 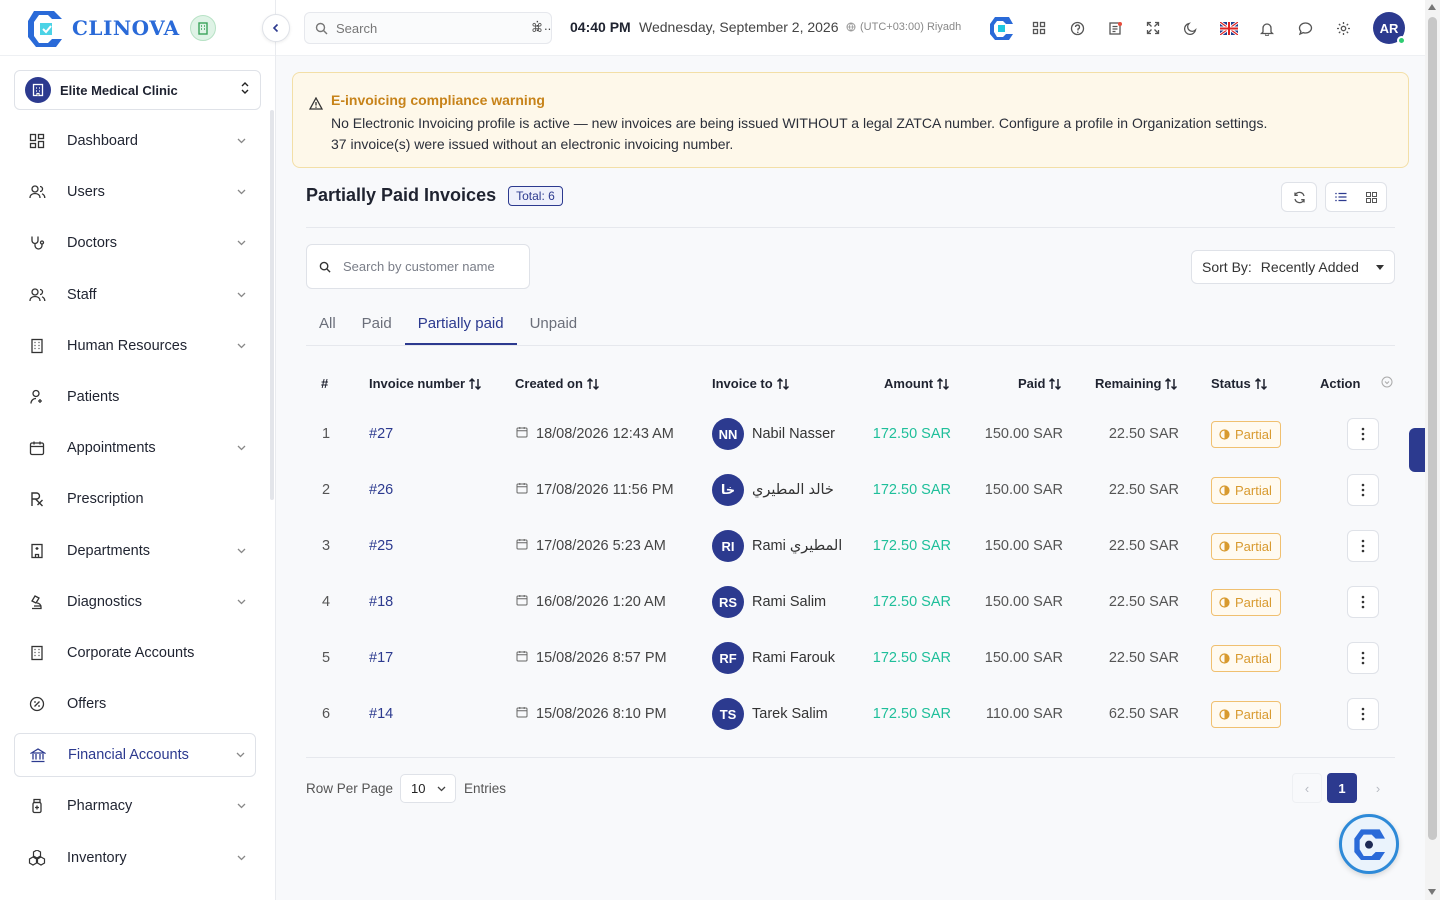 I want to click on sidebar-item-departments: Departments, so click(x=135, y=551).